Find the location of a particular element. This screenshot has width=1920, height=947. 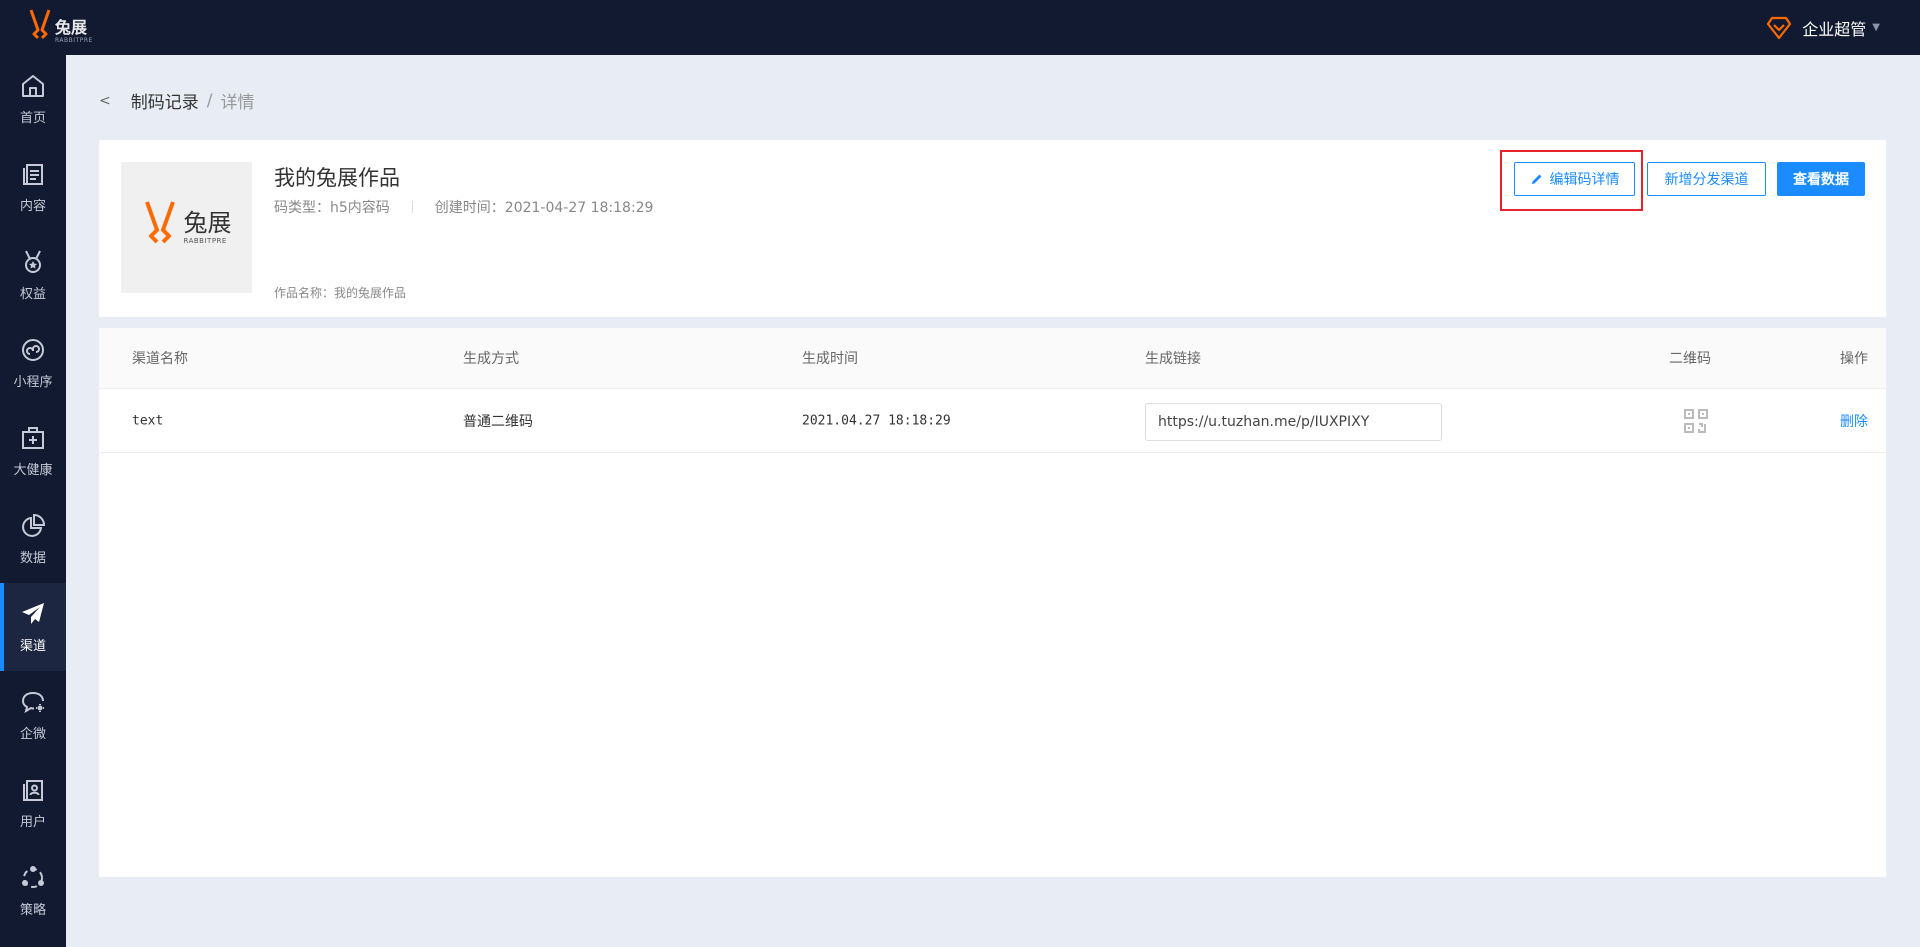

generation-time: 2021.04.27 18:18:29 is located at coordinates (876, 420).